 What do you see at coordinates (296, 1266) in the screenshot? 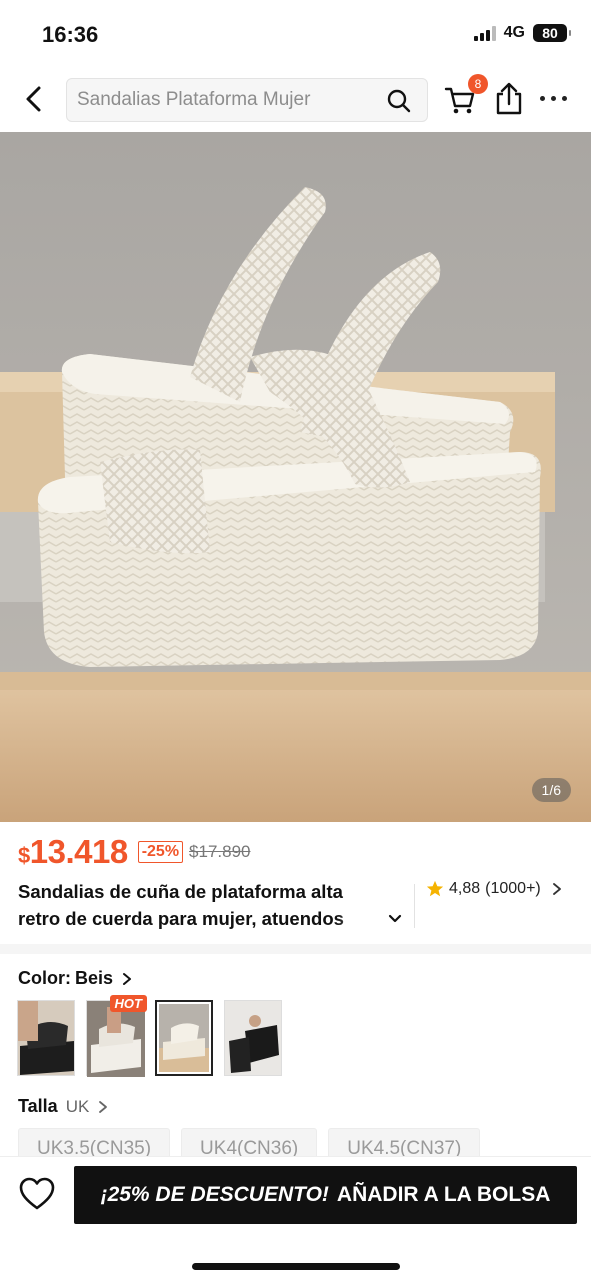
I see `home-indicator` at bounding box center [296, 1266].